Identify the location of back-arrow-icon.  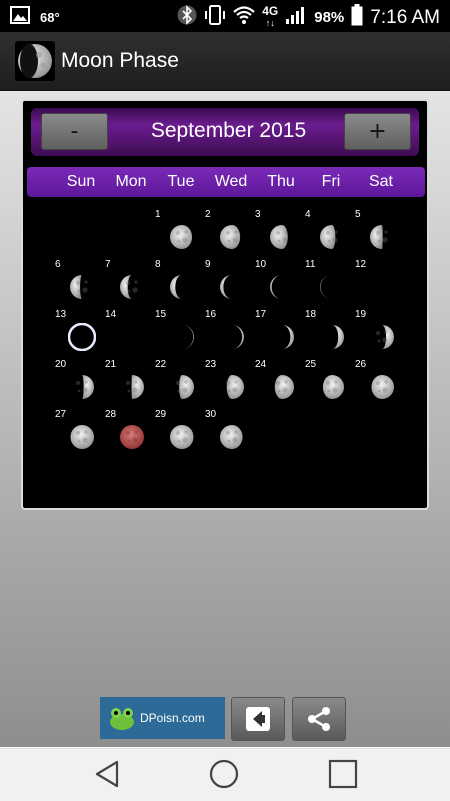
(258, 721).